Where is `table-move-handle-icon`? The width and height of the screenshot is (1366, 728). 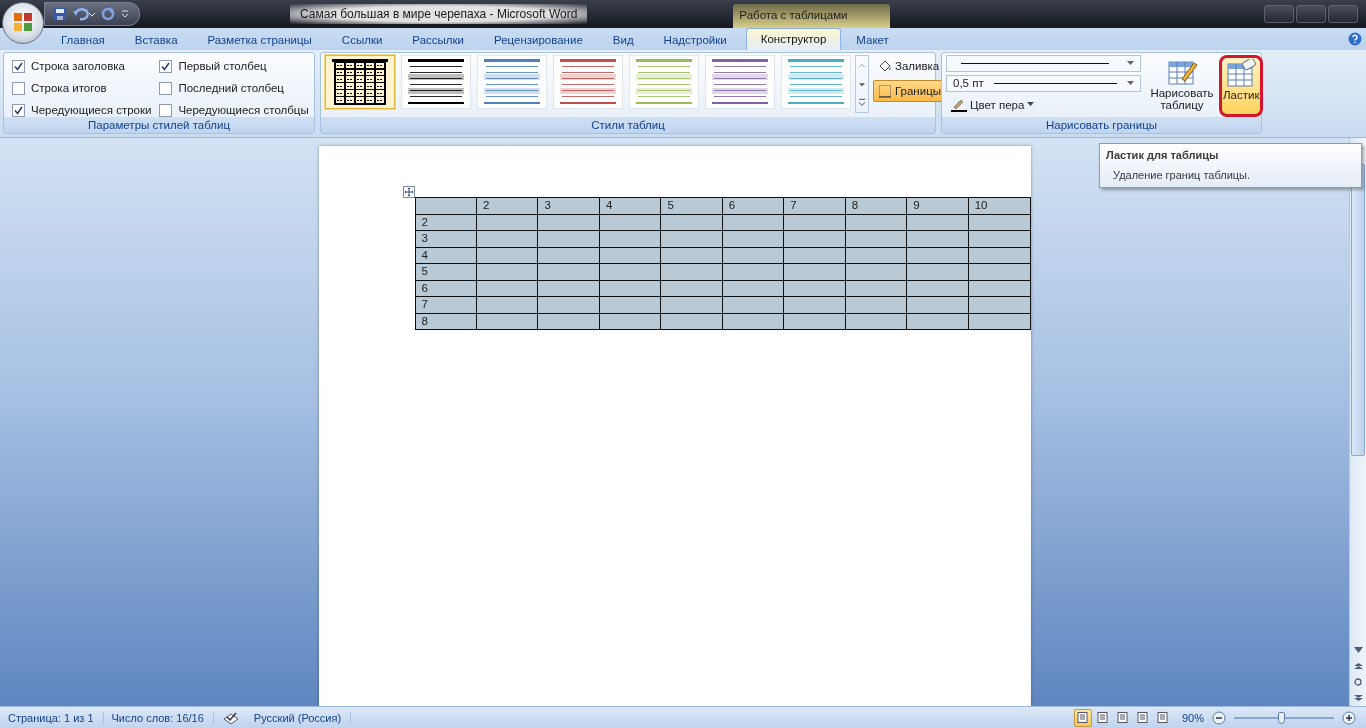 table-move-handle-icon is located at coordinates (408, 192).